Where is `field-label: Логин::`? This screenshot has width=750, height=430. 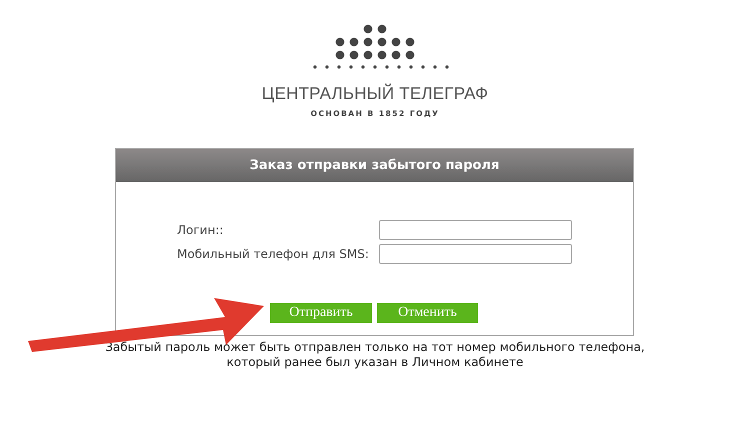
field-label: Логин:: is located at coordinates (200, 230).